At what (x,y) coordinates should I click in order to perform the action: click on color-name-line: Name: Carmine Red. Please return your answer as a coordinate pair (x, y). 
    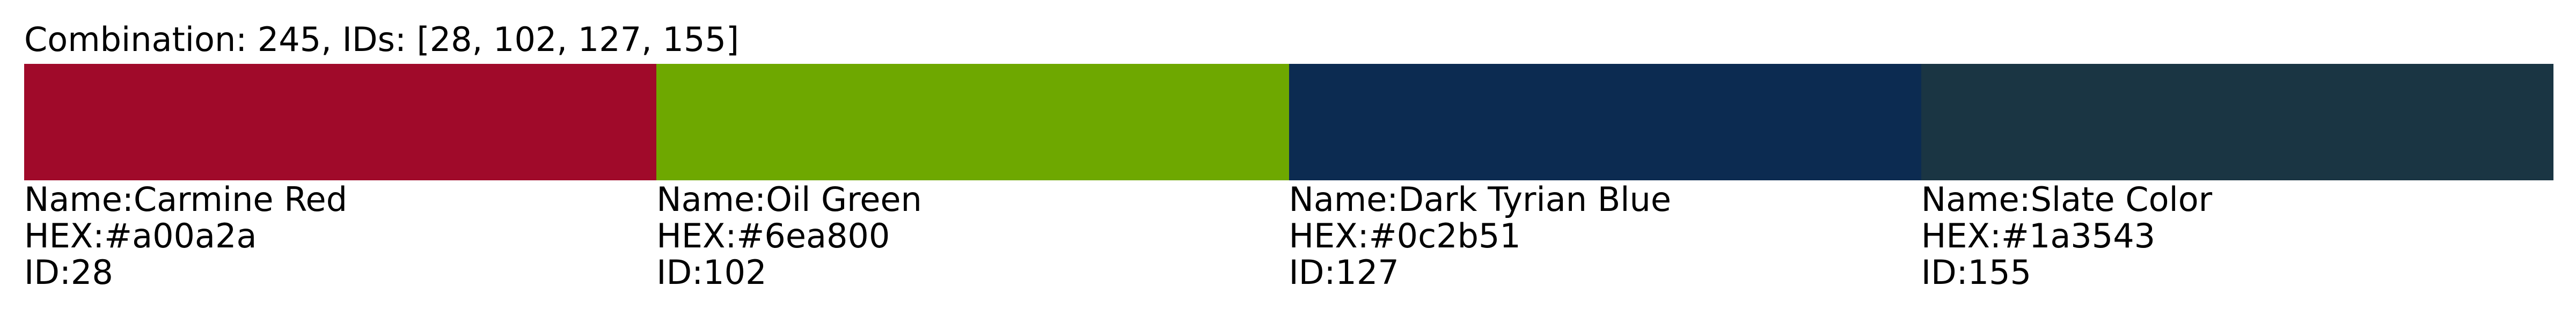
    Looking at the image, I should click on (340, 199).